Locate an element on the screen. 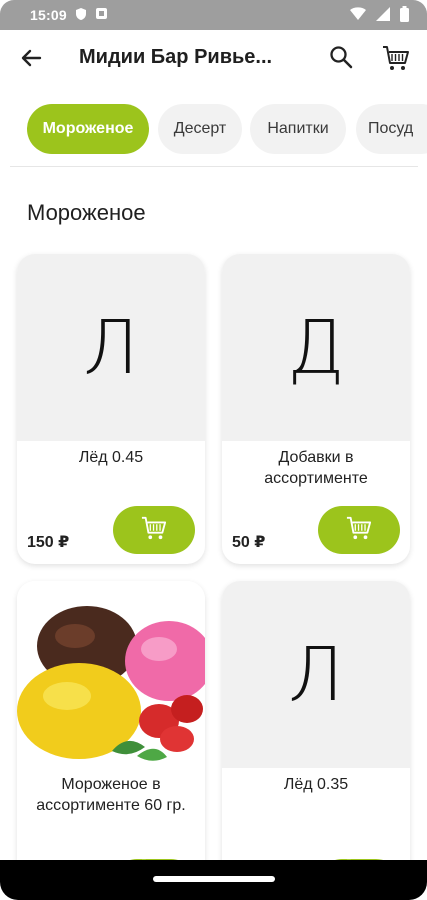 Image resolution: width=427 pixels, height=900 pixels. home-indicator is located at coordinates (214, 879).